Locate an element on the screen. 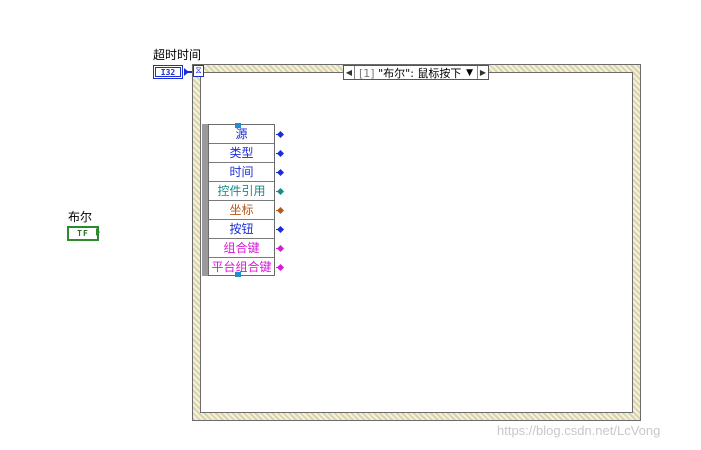  event-data-row: 坐标 is located at coordinates (247, 210).